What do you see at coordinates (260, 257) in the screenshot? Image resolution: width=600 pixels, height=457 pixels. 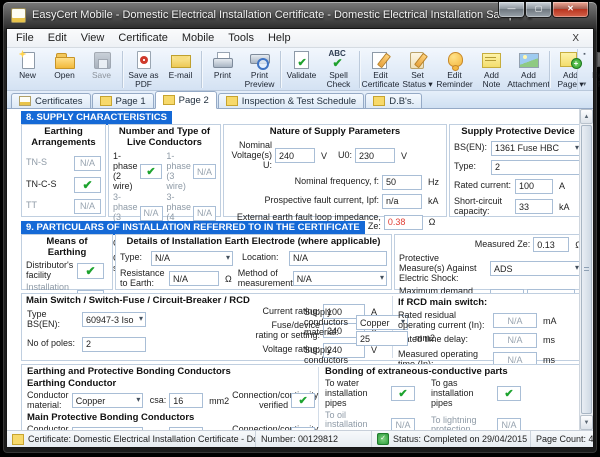 I see `location-label: Location:` at bounding box center [260, 257].